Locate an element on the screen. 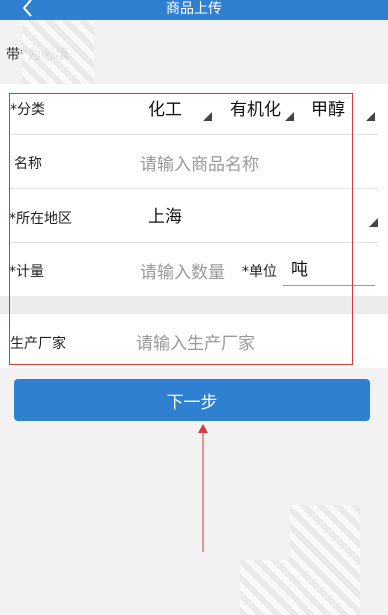  category-level1-select: 化工 is located at coordinates (180, 108).